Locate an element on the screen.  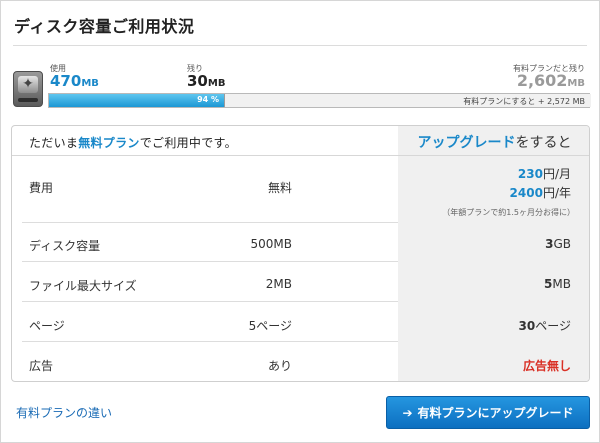
usage-percent-label: 94 % is located at coordinates (208, 99).